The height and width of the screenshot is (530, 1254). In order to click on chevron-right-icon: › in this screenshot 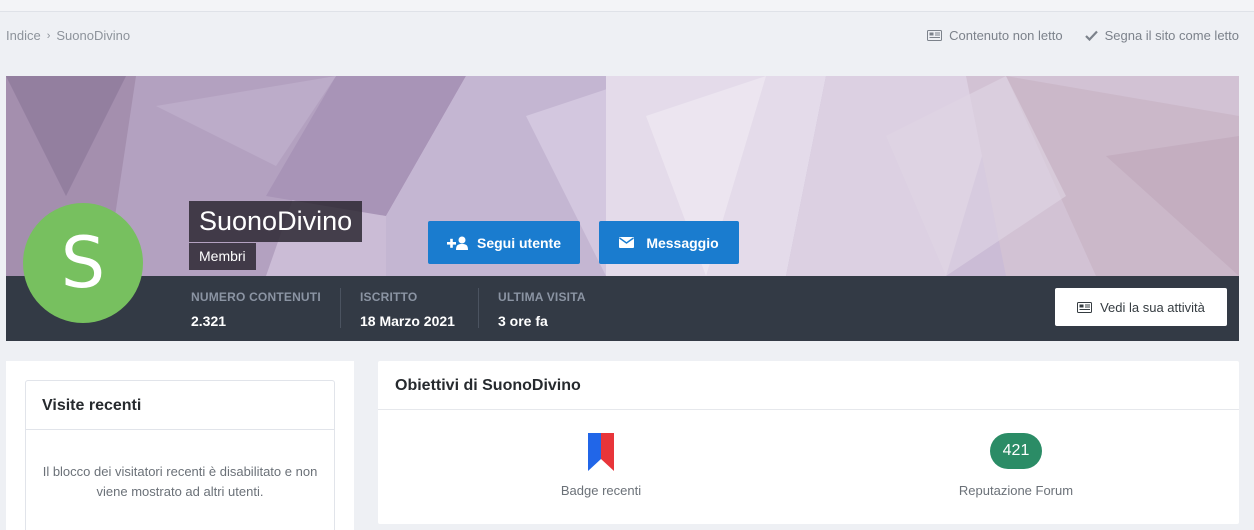, I will do `click(48, 35)`.